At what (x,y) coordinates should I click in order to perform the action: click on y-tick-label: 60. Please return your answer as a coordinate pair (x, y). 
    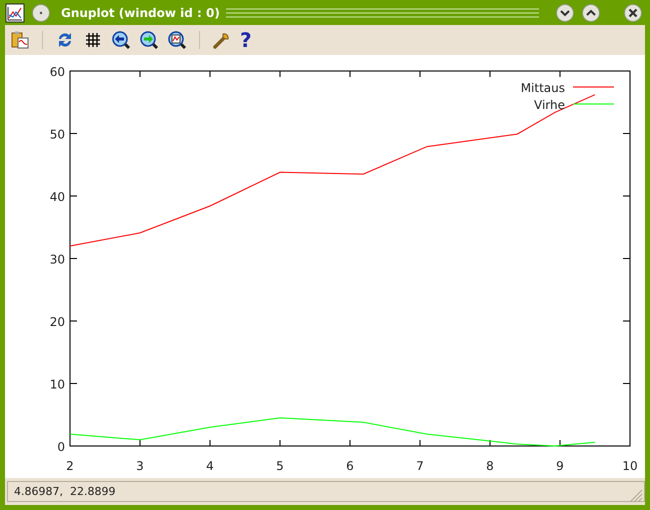
    Looking at the image, I should click on (57, 72).